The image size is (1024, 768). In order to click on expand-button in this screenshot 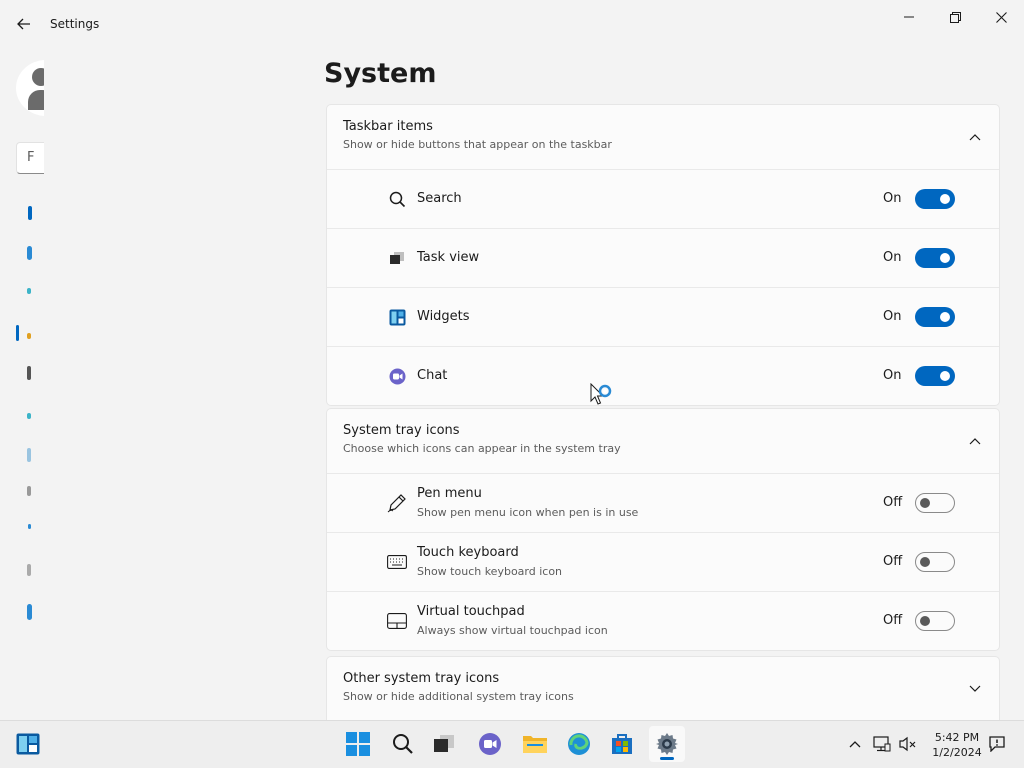, I will do `click(975, 689)`.